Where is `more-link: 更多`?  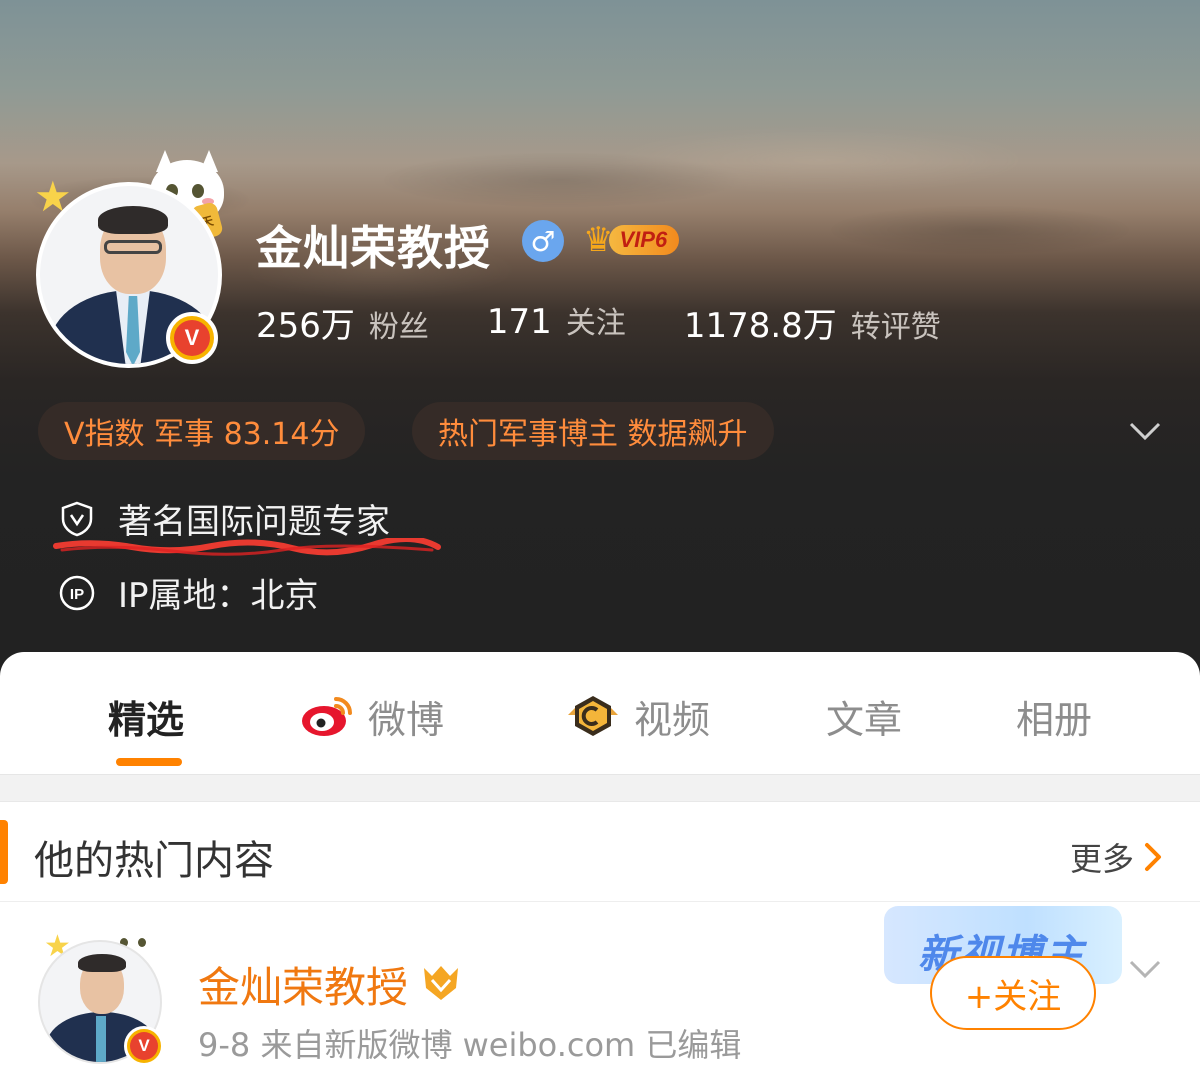 more-link: 更多 is located at coordinates (1116, 857).